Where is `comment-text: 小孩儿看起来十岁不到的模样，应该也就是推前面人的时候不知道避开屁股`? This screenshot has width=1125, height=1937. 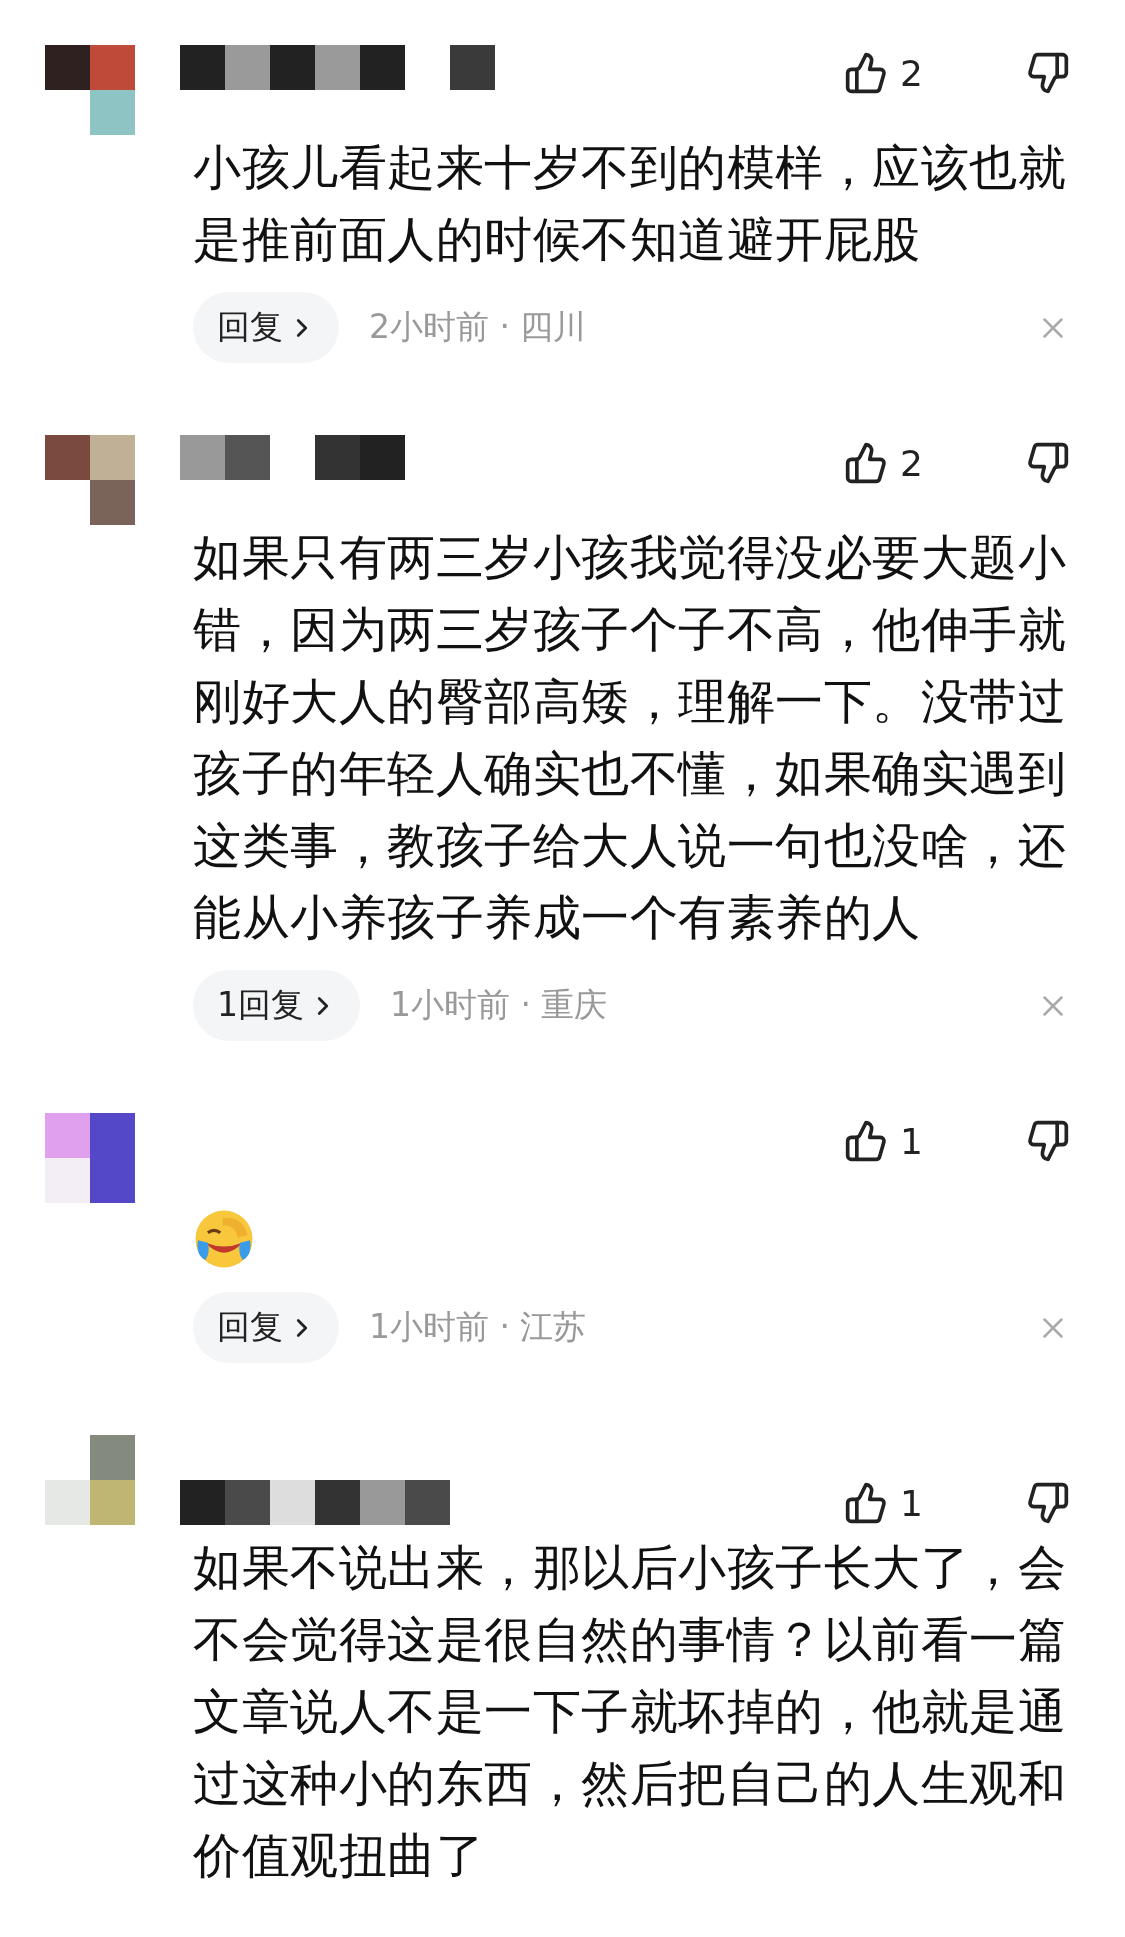
comment-text: 小孩儿看起来十岁不到的模样，应该也就是推前面人的时候不知道避开屁股 is located at coordinates (630, 203).